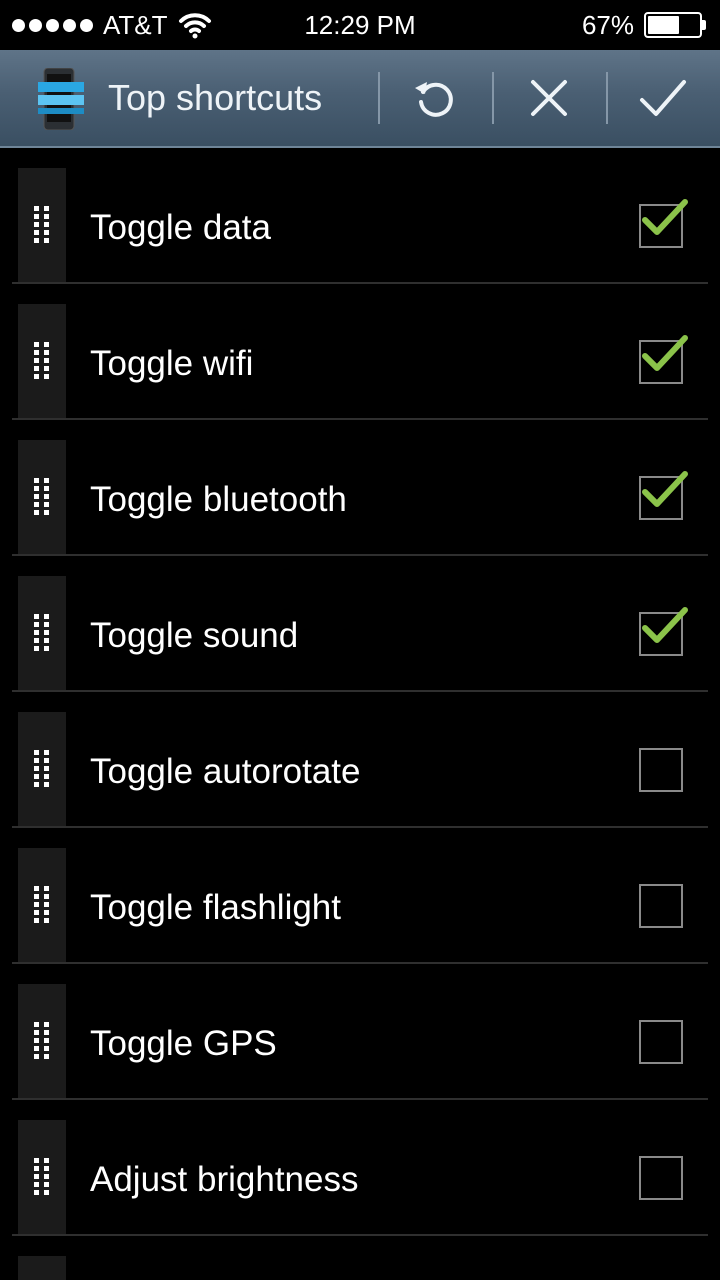 The height and width of the screenshot is (1280, 720). I want to click on list-item: Toggle wifi, so click(360, 352).